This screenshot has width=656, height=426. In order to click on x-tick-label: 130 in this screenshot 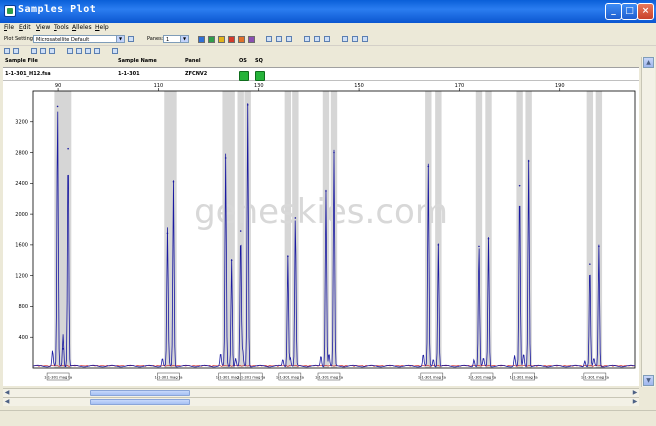, I will do `click(259, 86)`.